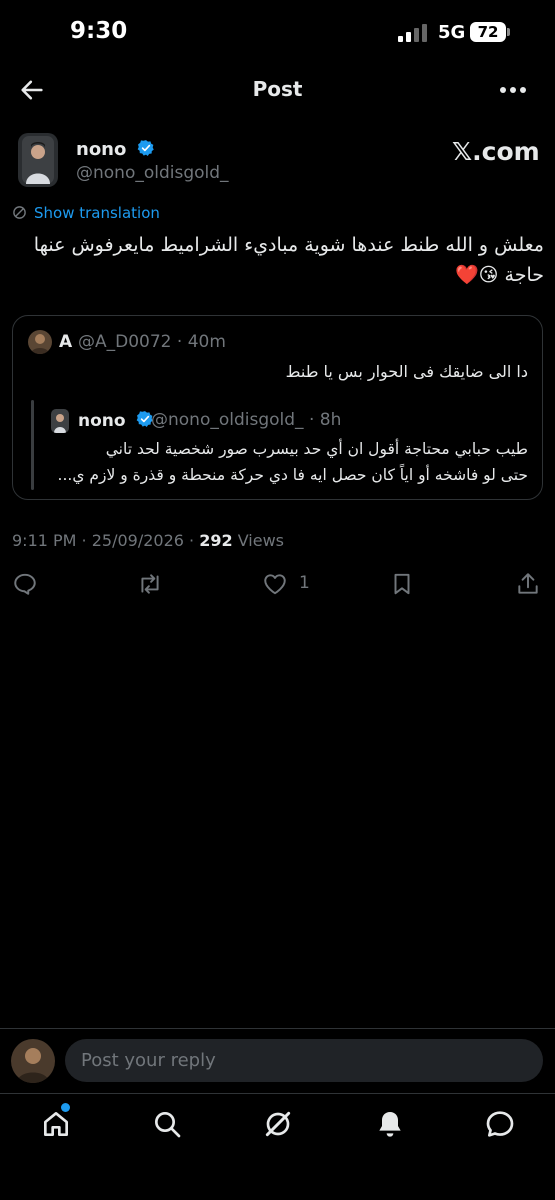  Describe the element at coordinates (106, 540) in the screenshot. I see `post-timestamp: 9:11 PM · 25/09/2026 ·` at that location.